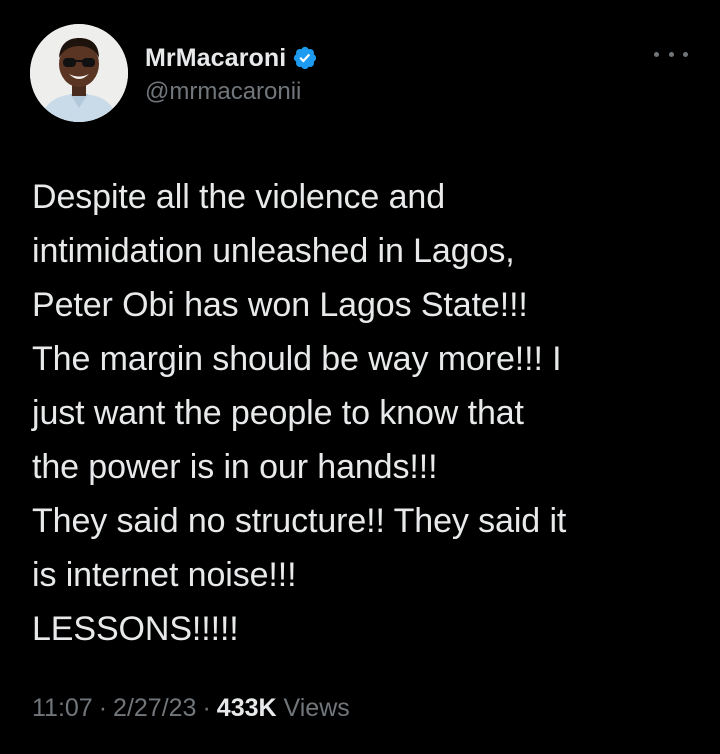 The width and height of the screenshot is (720, 754). I want to click on more-options-icon, so click(671, 54).